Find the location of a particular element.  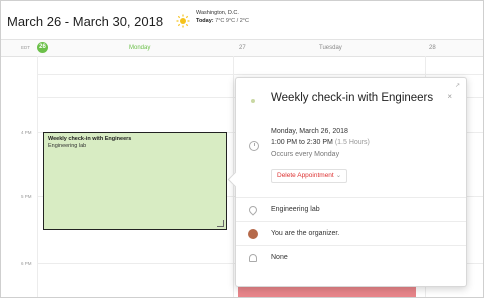

organizer-row: You are the organizer. is located at coordinates (351, 233).